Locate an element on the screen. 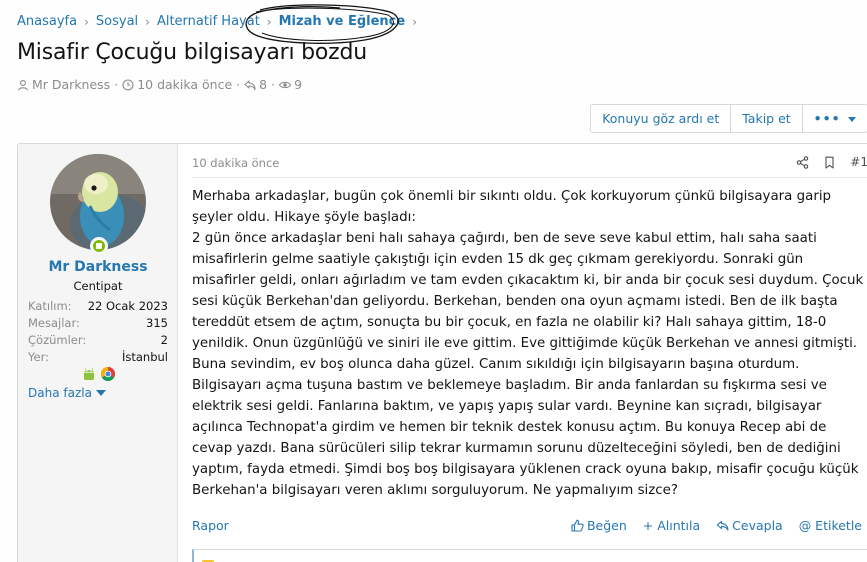  thread-action-bar: Konuyu göz ardı et Takip et ••• is located at coordinates (728, 118).